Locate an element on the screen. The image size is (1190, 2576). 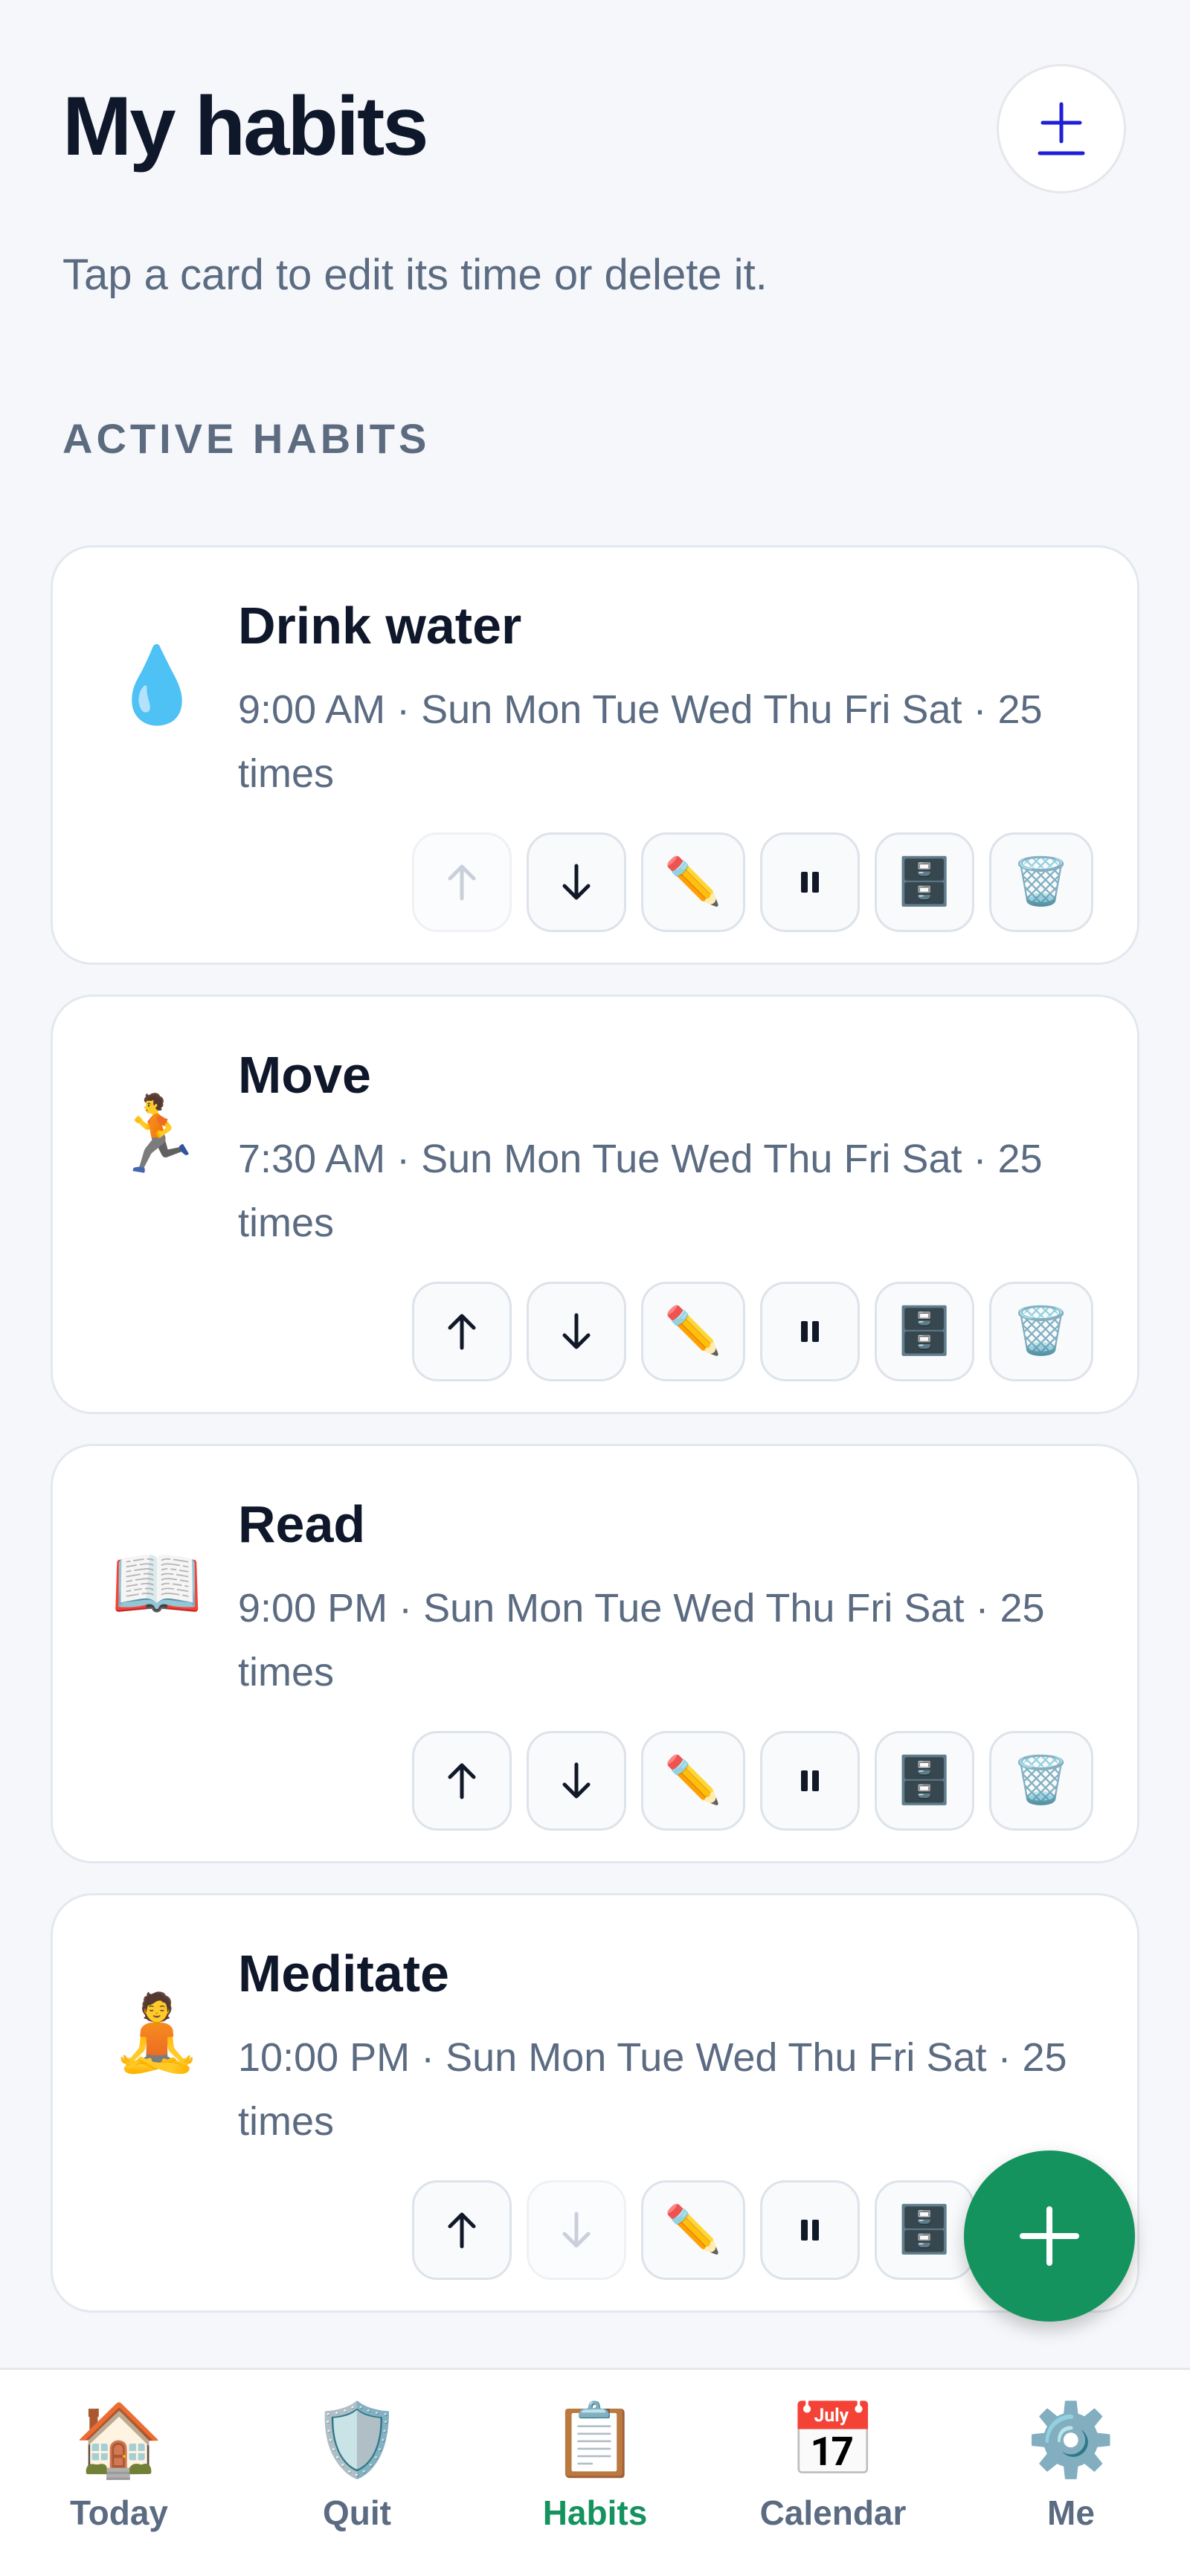
water-drop-icon: 💧 is located at coordinates (157, 685).